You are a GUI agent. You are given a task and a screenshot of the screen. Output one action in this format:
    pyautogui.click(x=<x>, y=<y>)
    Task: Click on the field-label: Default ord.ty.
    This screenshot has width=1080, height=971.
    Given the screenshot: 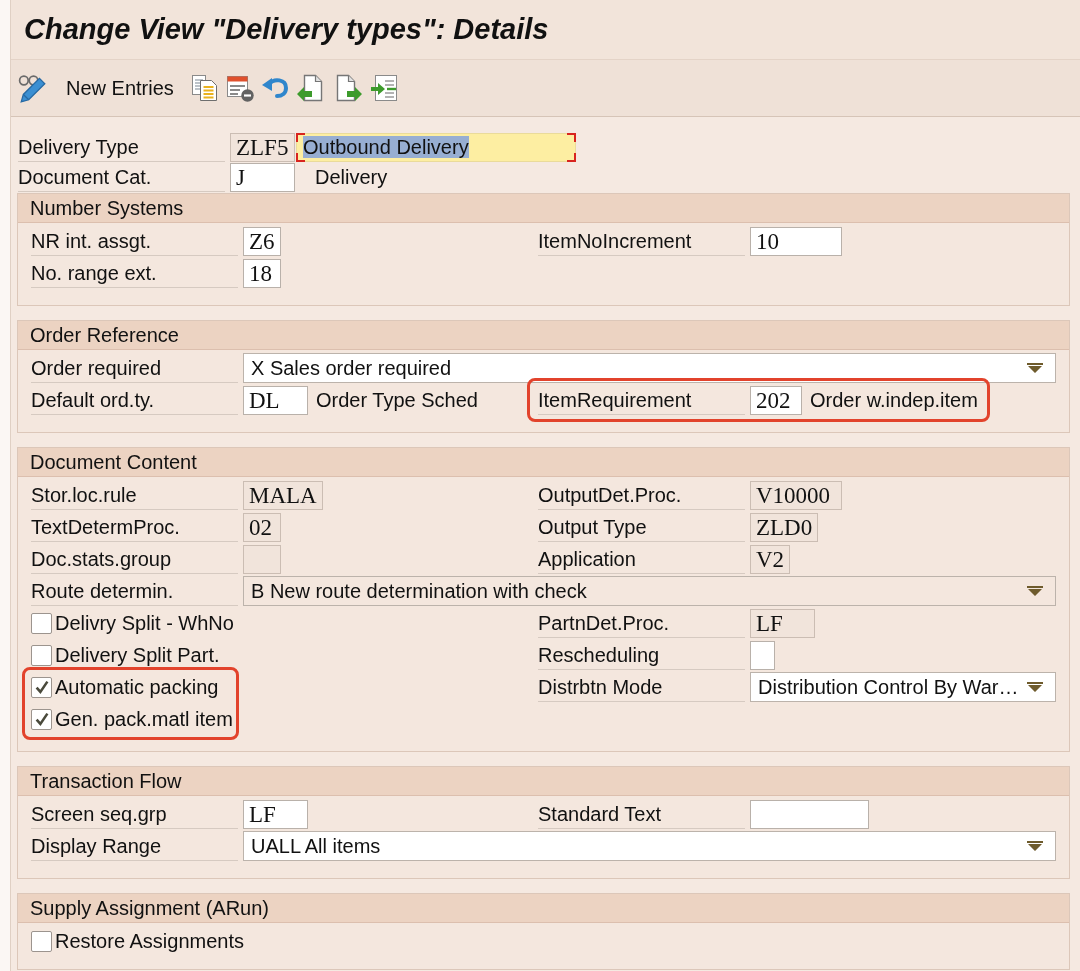 What is the action you would take?
    pyautogui.click(x=134, y=400)
    